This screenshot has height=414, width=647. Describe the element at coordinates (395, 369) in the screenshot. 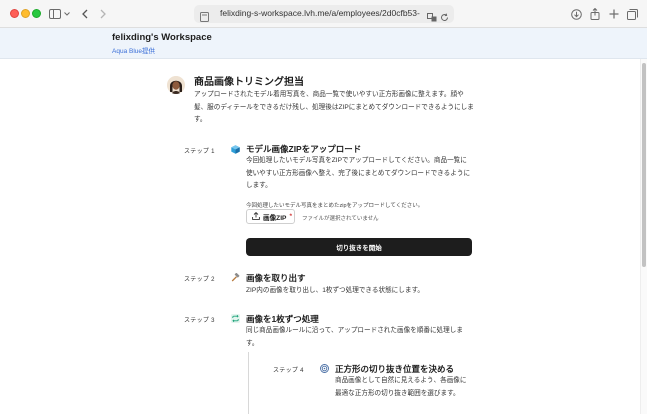

I see `step-4-title: 正方形の切り抜き位置を決める` at that location.